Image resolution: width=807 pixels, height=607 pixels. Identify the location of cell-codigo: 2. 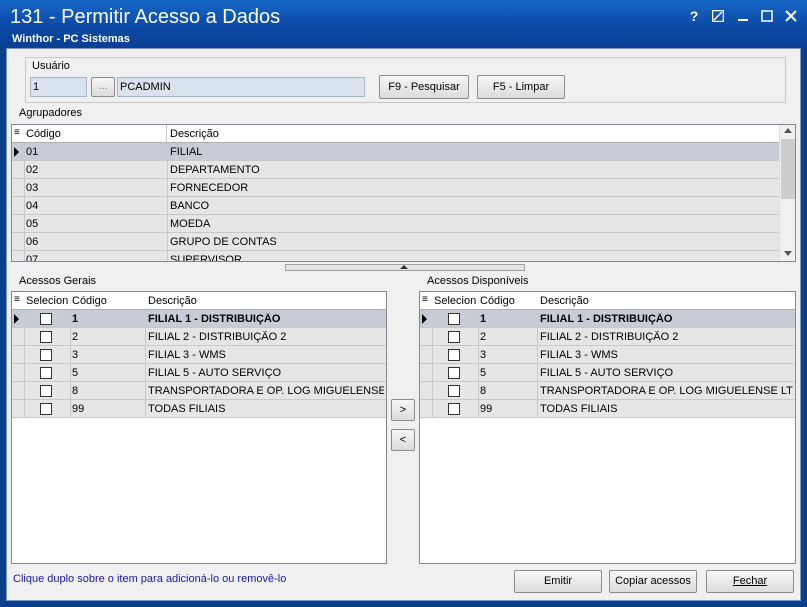
(483, 337).